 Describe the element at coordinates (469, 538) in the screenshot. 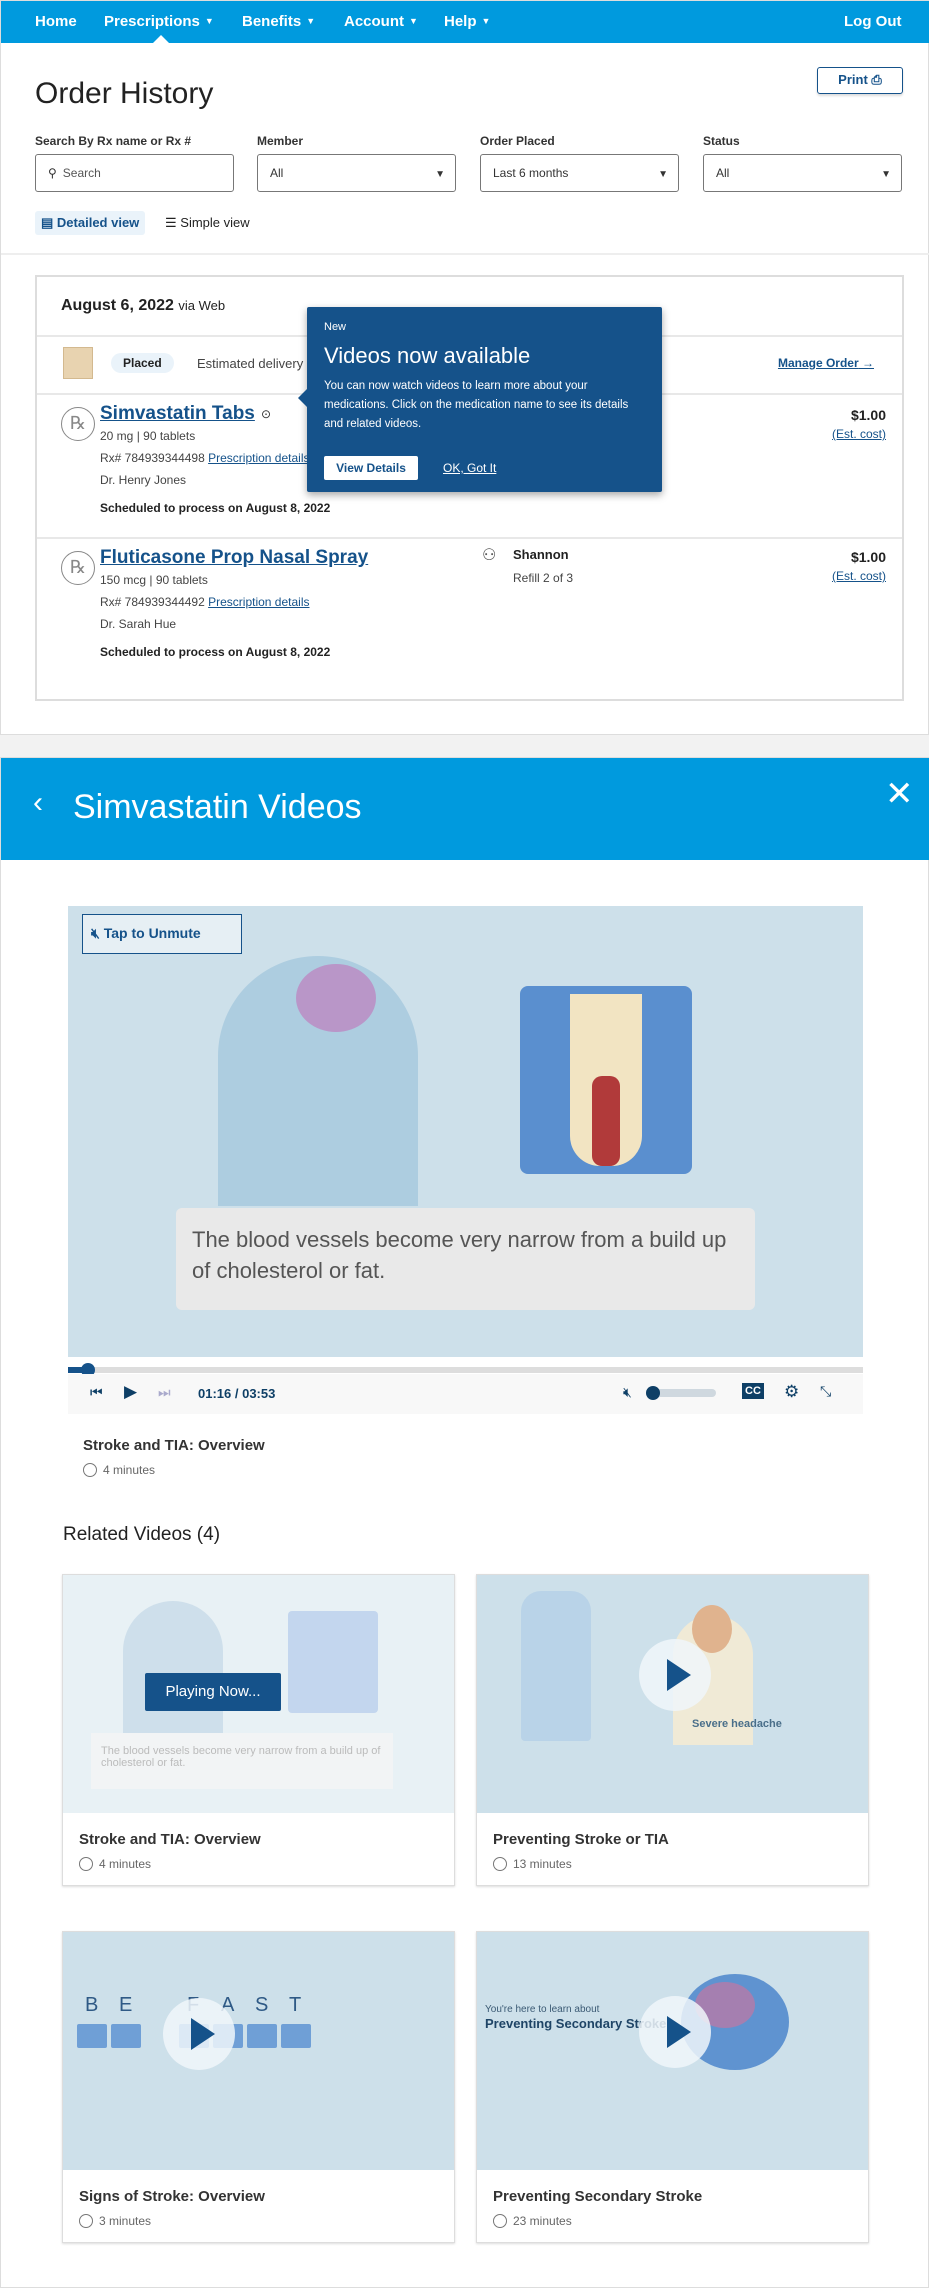

I see `divider` at that location.